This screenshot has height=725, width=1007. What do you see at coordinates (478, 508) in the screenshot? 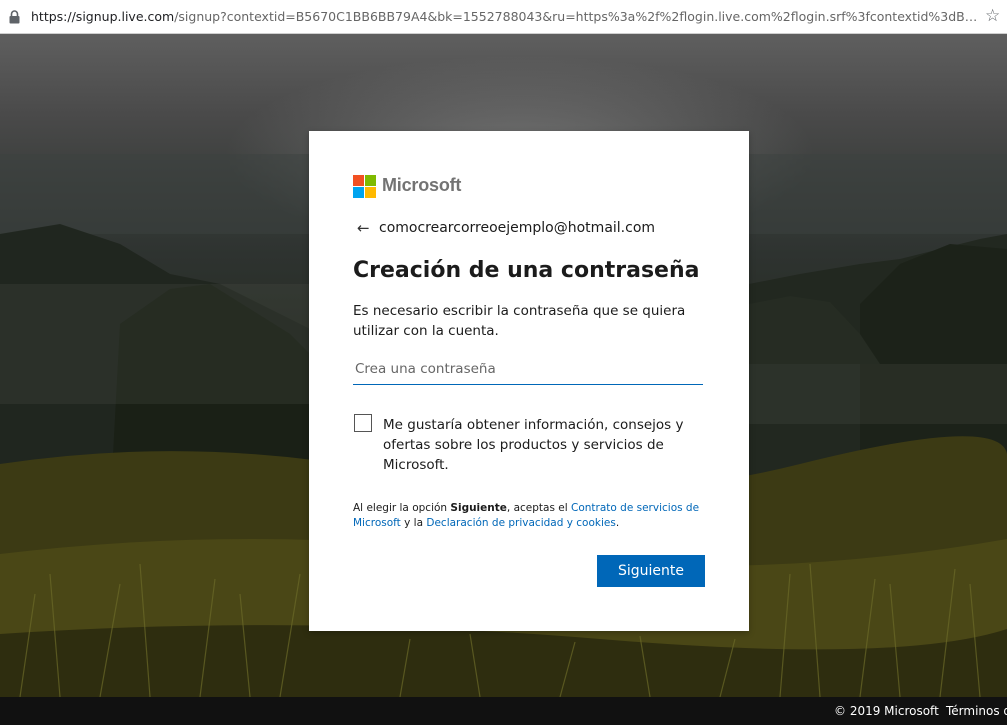
I see `legal-text-bold: Siguiente` at bounding box center [478, 508].